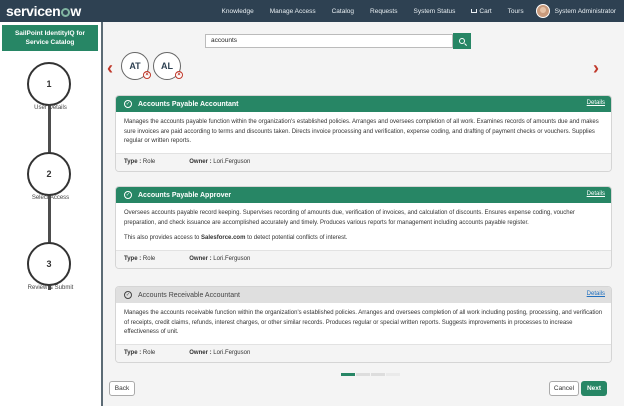 The height and width of the screenshot is (406, 624). Describe the element at coordinates (516, 11) in the screenshot. I see `nav-tours: Tours` at that location.